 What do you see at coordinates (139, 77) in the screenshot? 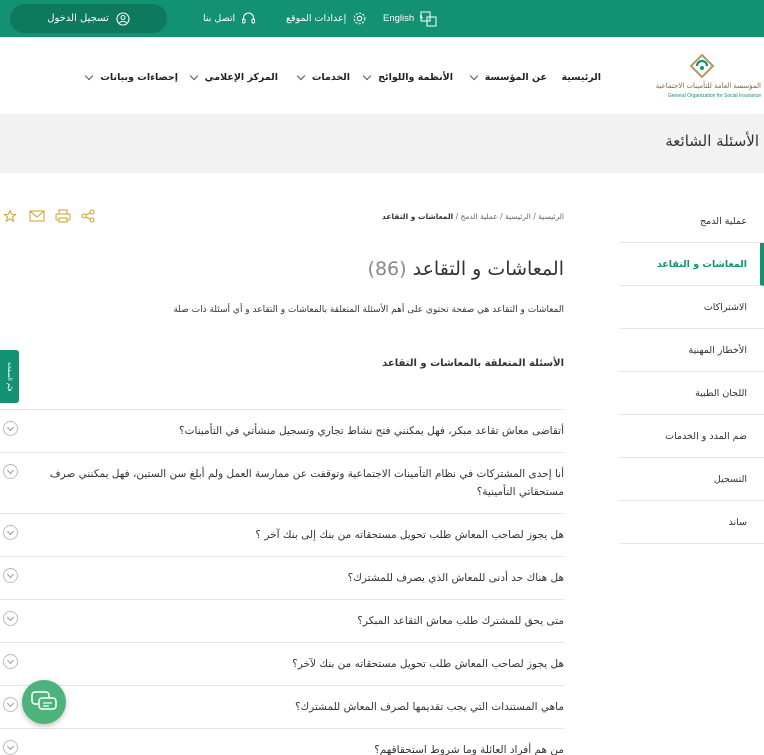
I see `nav-stats-label: إحصاءات وبيانات` at bounding box center [139, 77].